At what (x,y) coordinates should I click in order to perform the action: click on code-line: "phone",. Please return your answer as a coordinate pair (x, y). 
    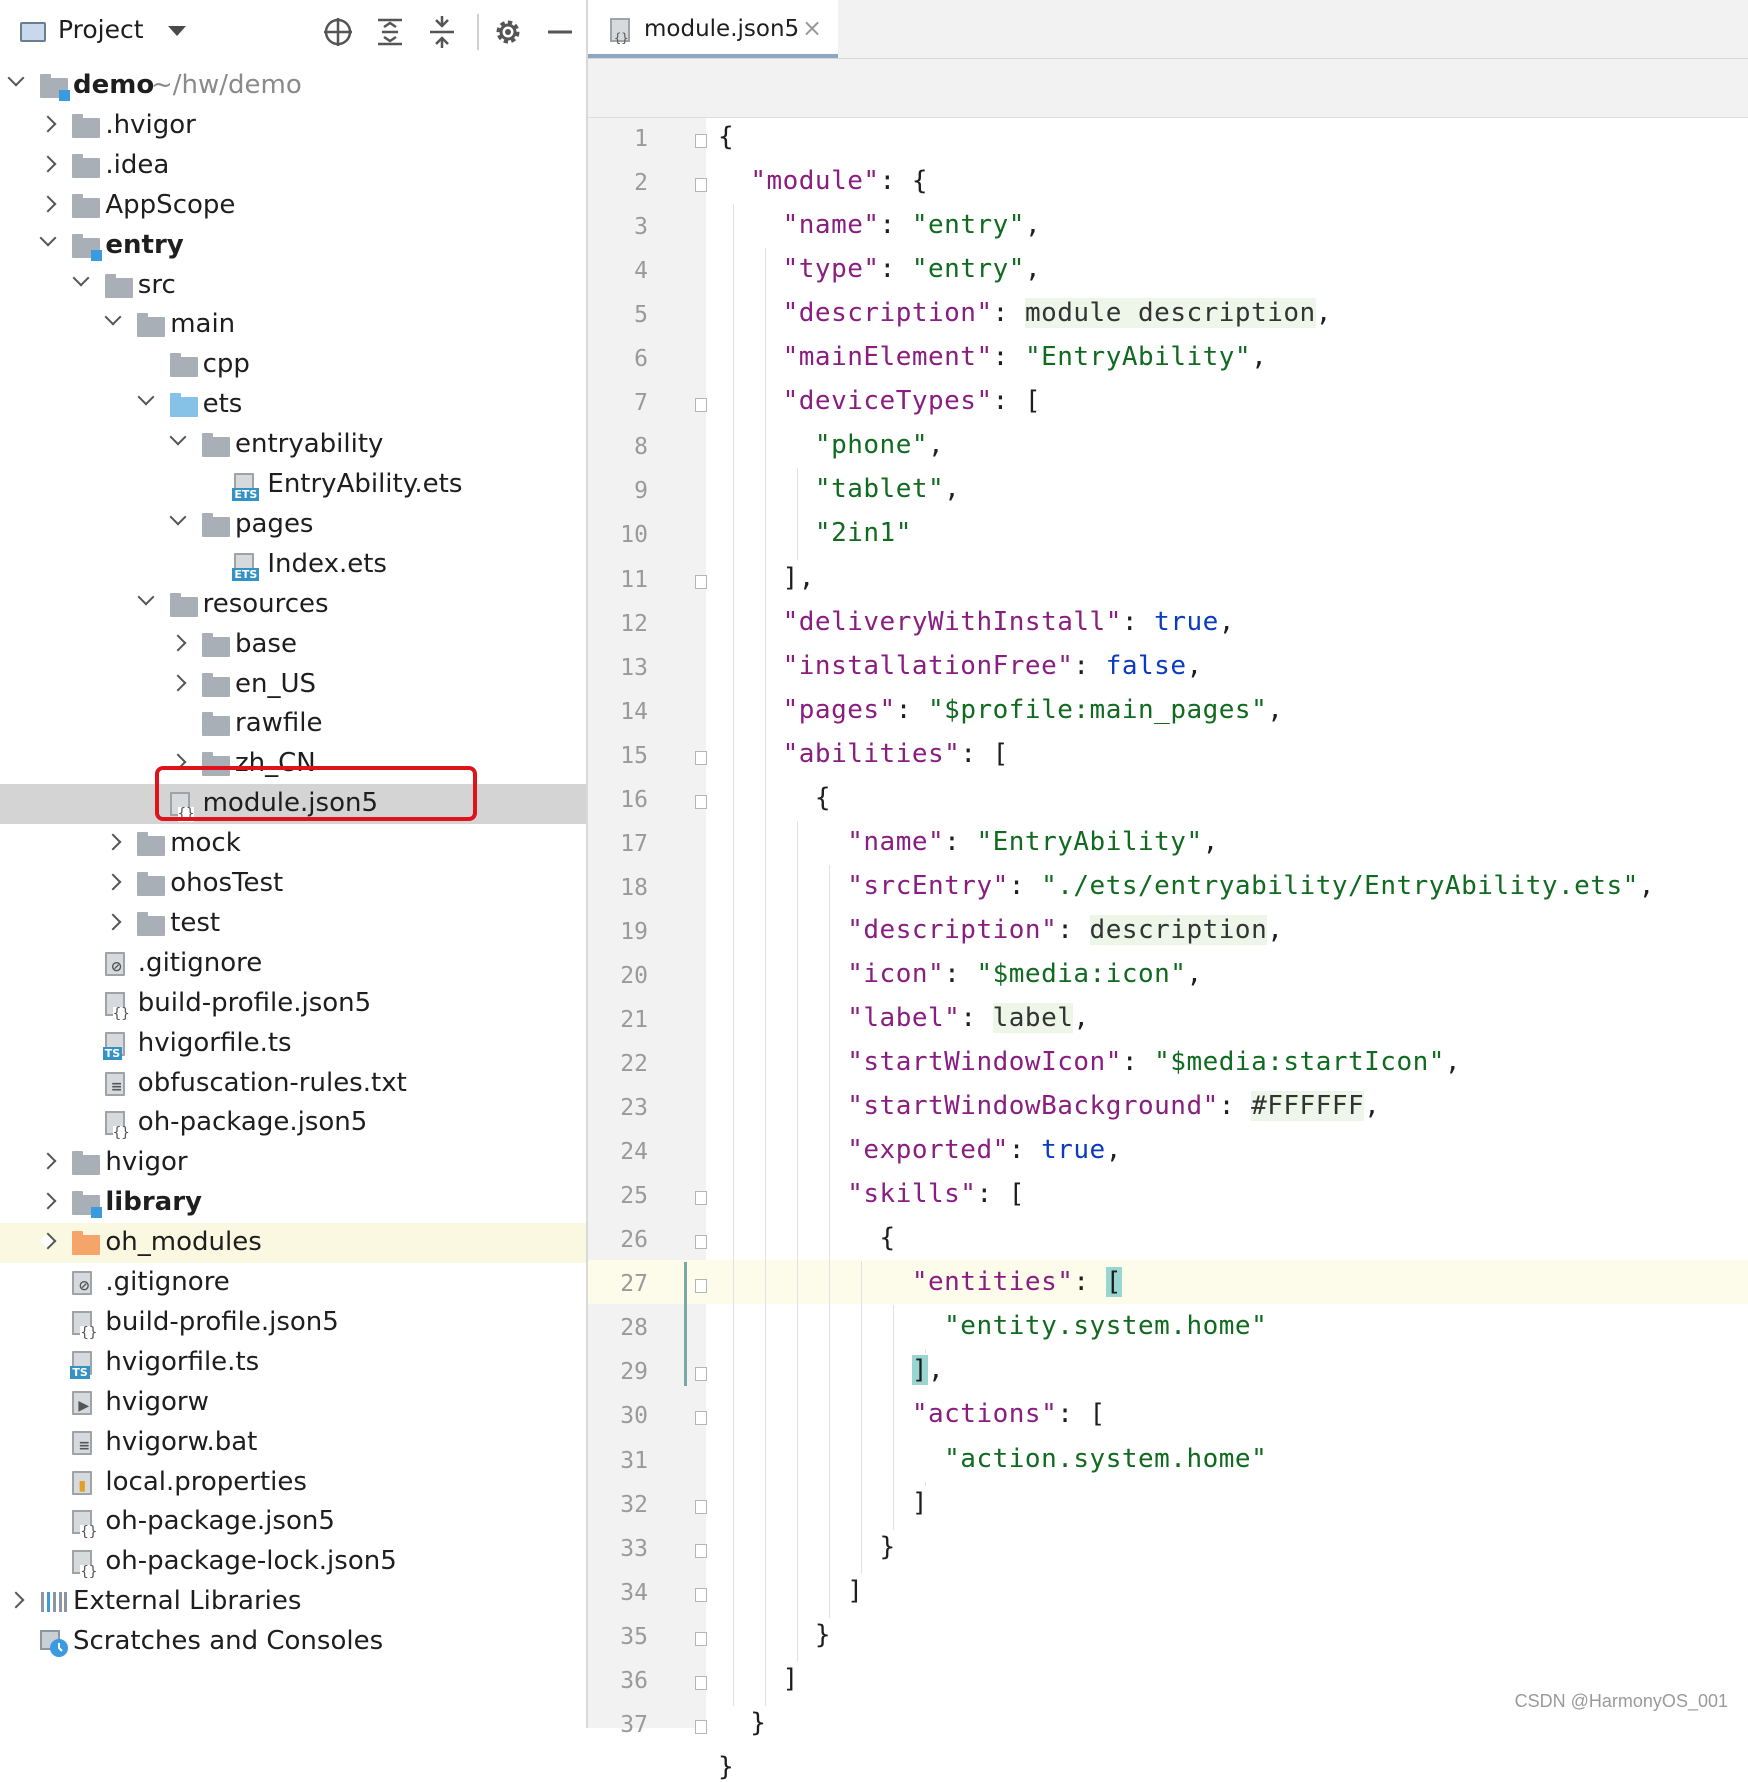
    Looking at the image, I should click on (831, 445).